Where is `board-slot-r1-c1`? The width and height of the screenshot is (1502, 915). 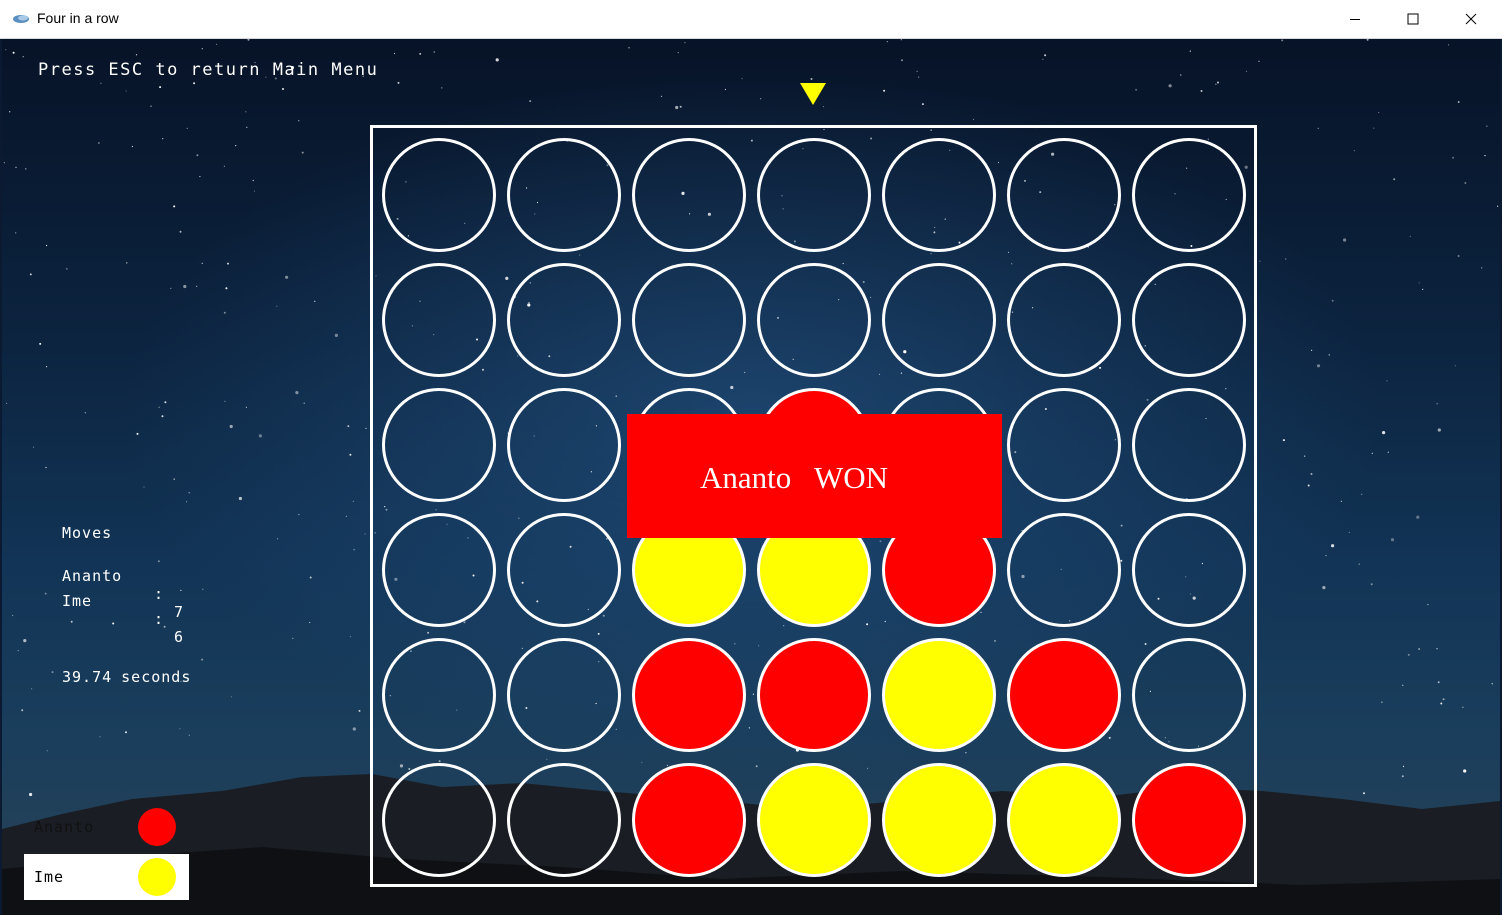 board-slot-r1-c1 is located at coordinates (439, 195).